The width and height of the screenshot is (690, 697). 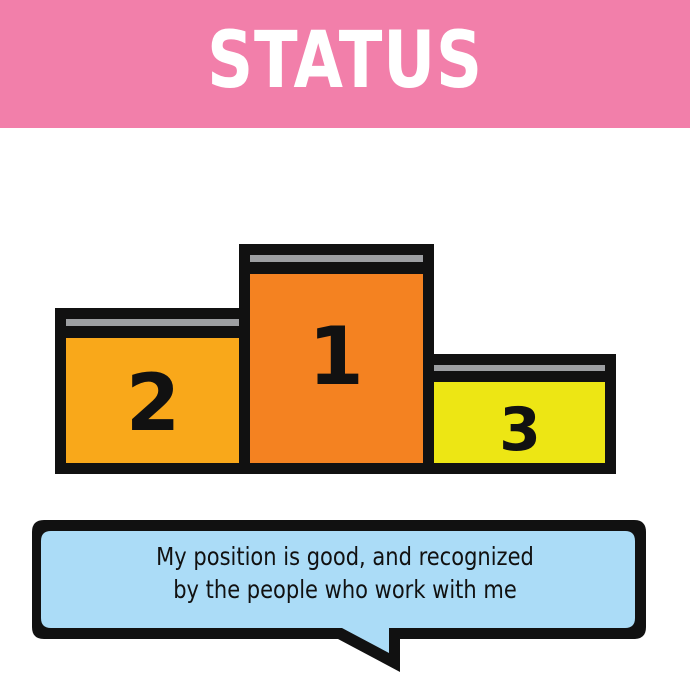 I want to click on podium-block-first: 1, so click(x=336, y=359).